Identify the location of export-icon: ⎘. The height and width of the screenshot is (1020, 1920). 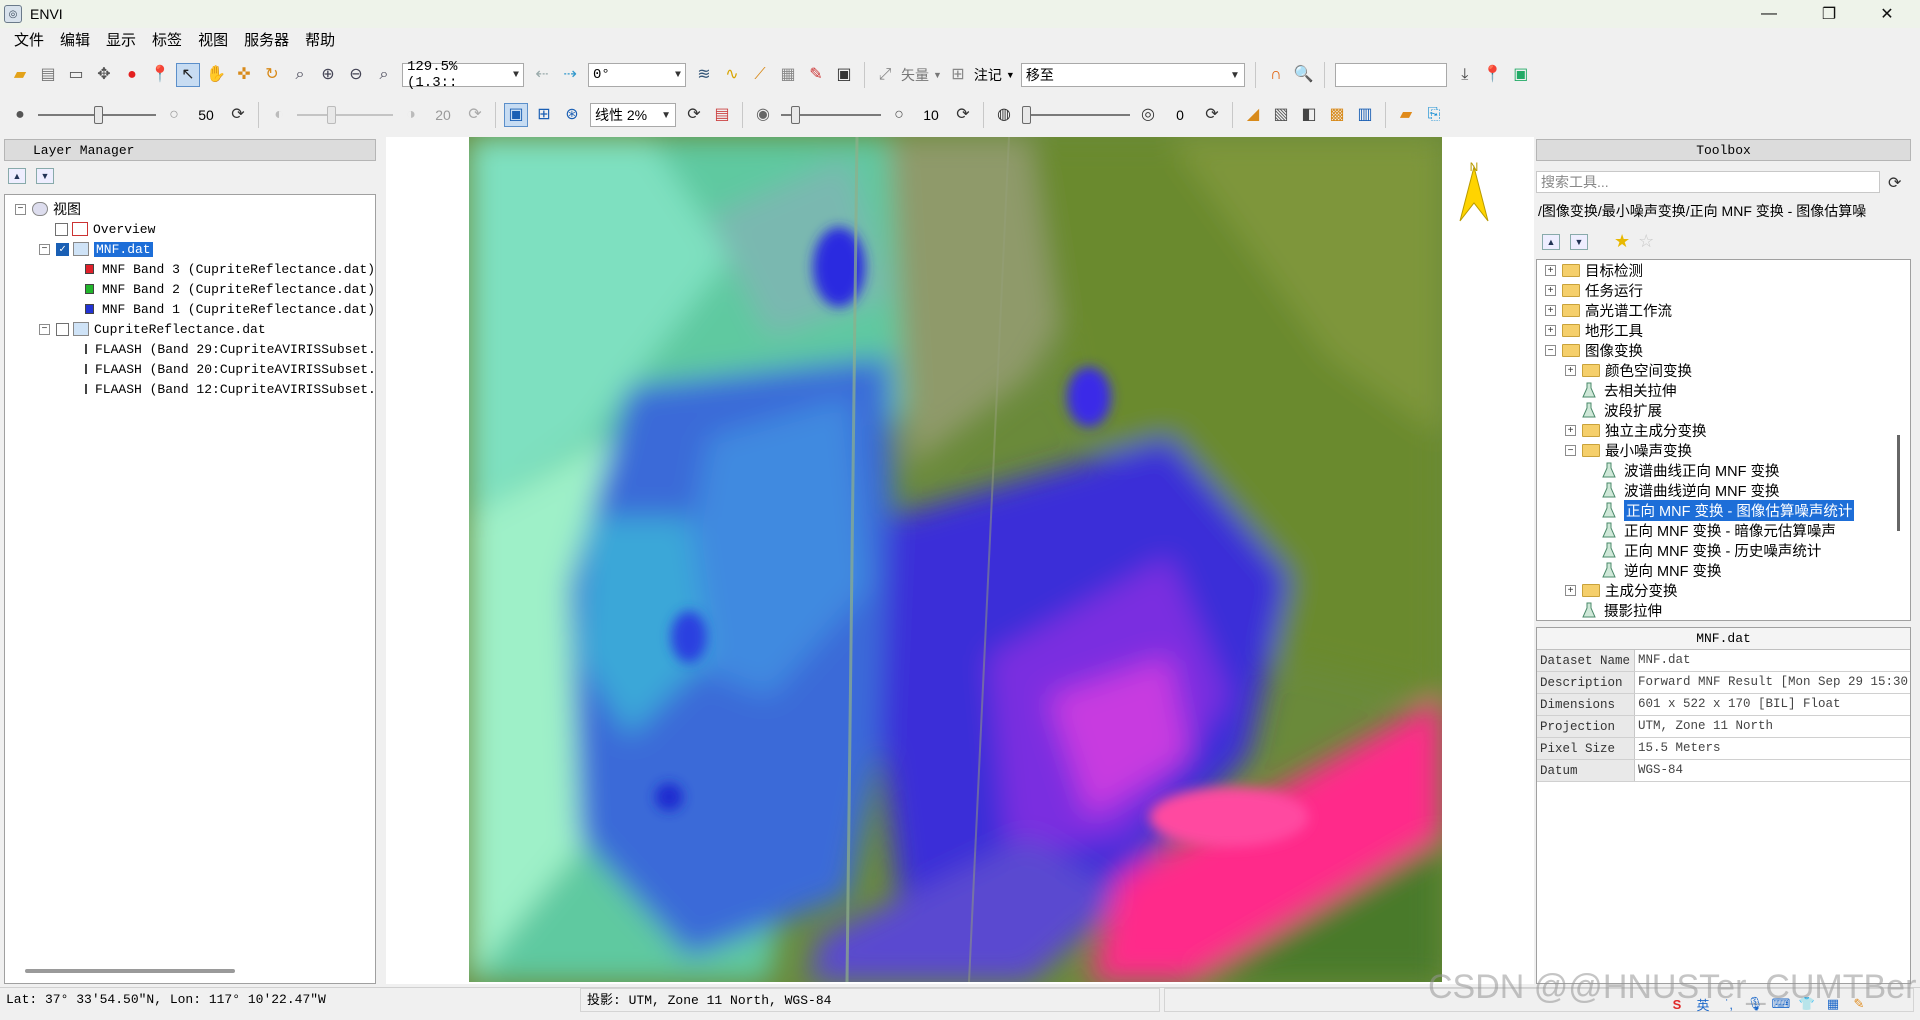
(1434, 115).